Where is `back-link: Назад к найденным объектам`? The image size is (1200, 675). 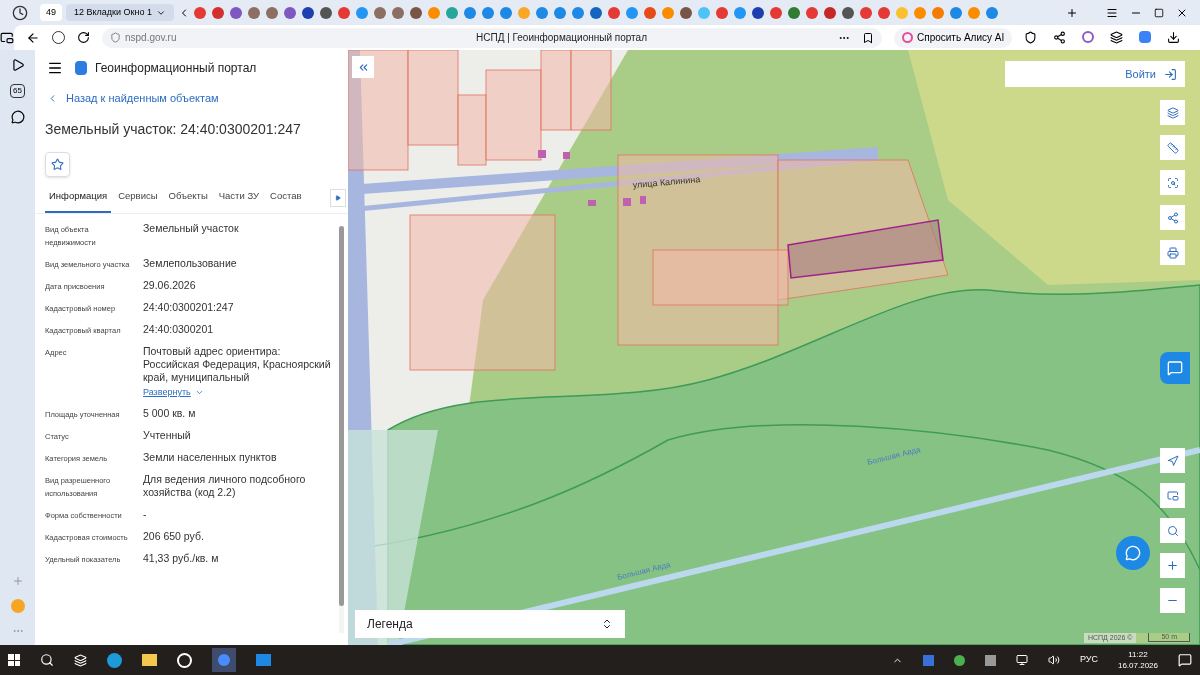 back-link: Назад к найденным объектам is located at coordinates (191, 98).